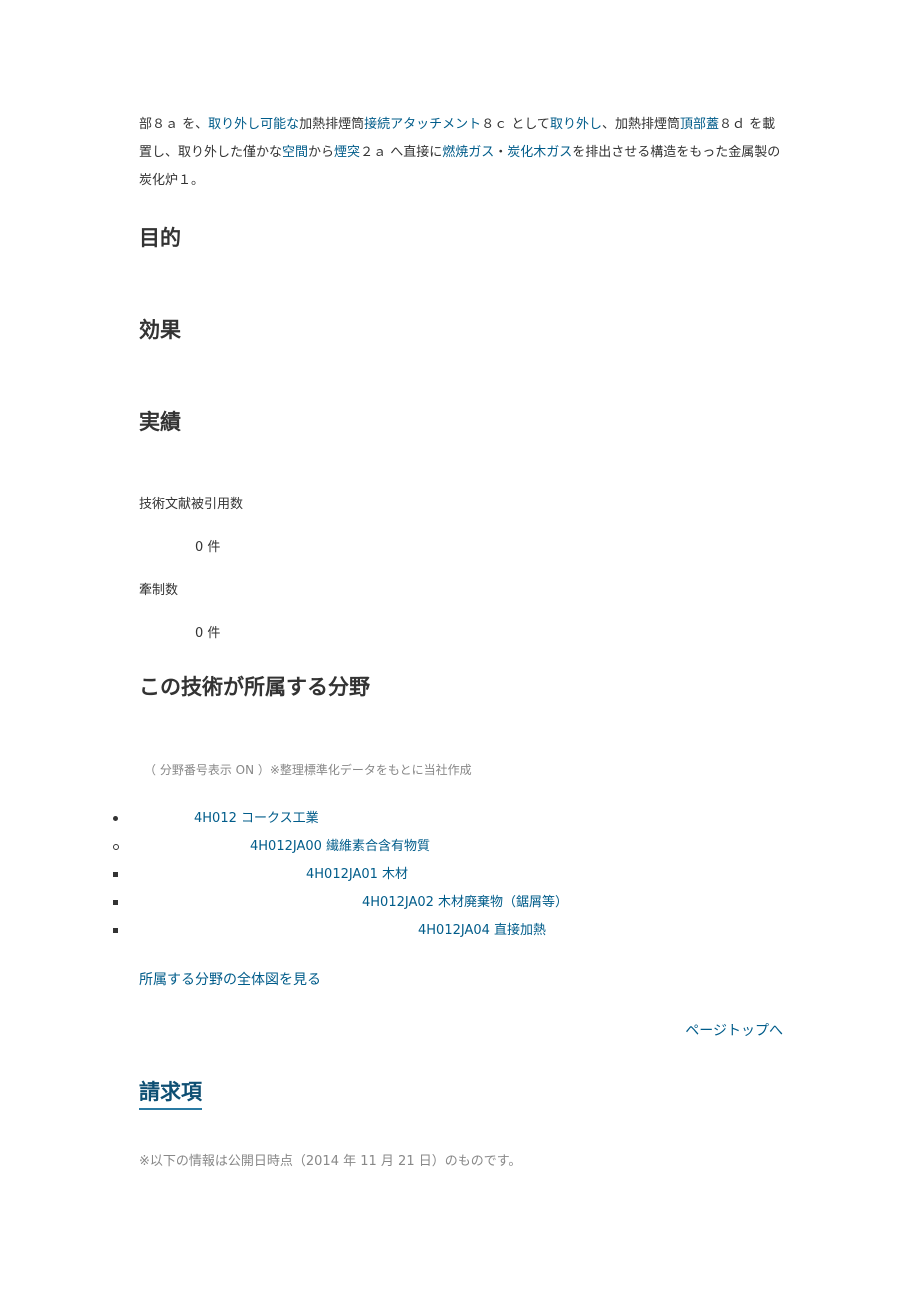 This screenshot has height=1302, width=920. Describe the element at coordinates (208, 633) in the screenshot. I see `restraint-count: 0 件` at that location.